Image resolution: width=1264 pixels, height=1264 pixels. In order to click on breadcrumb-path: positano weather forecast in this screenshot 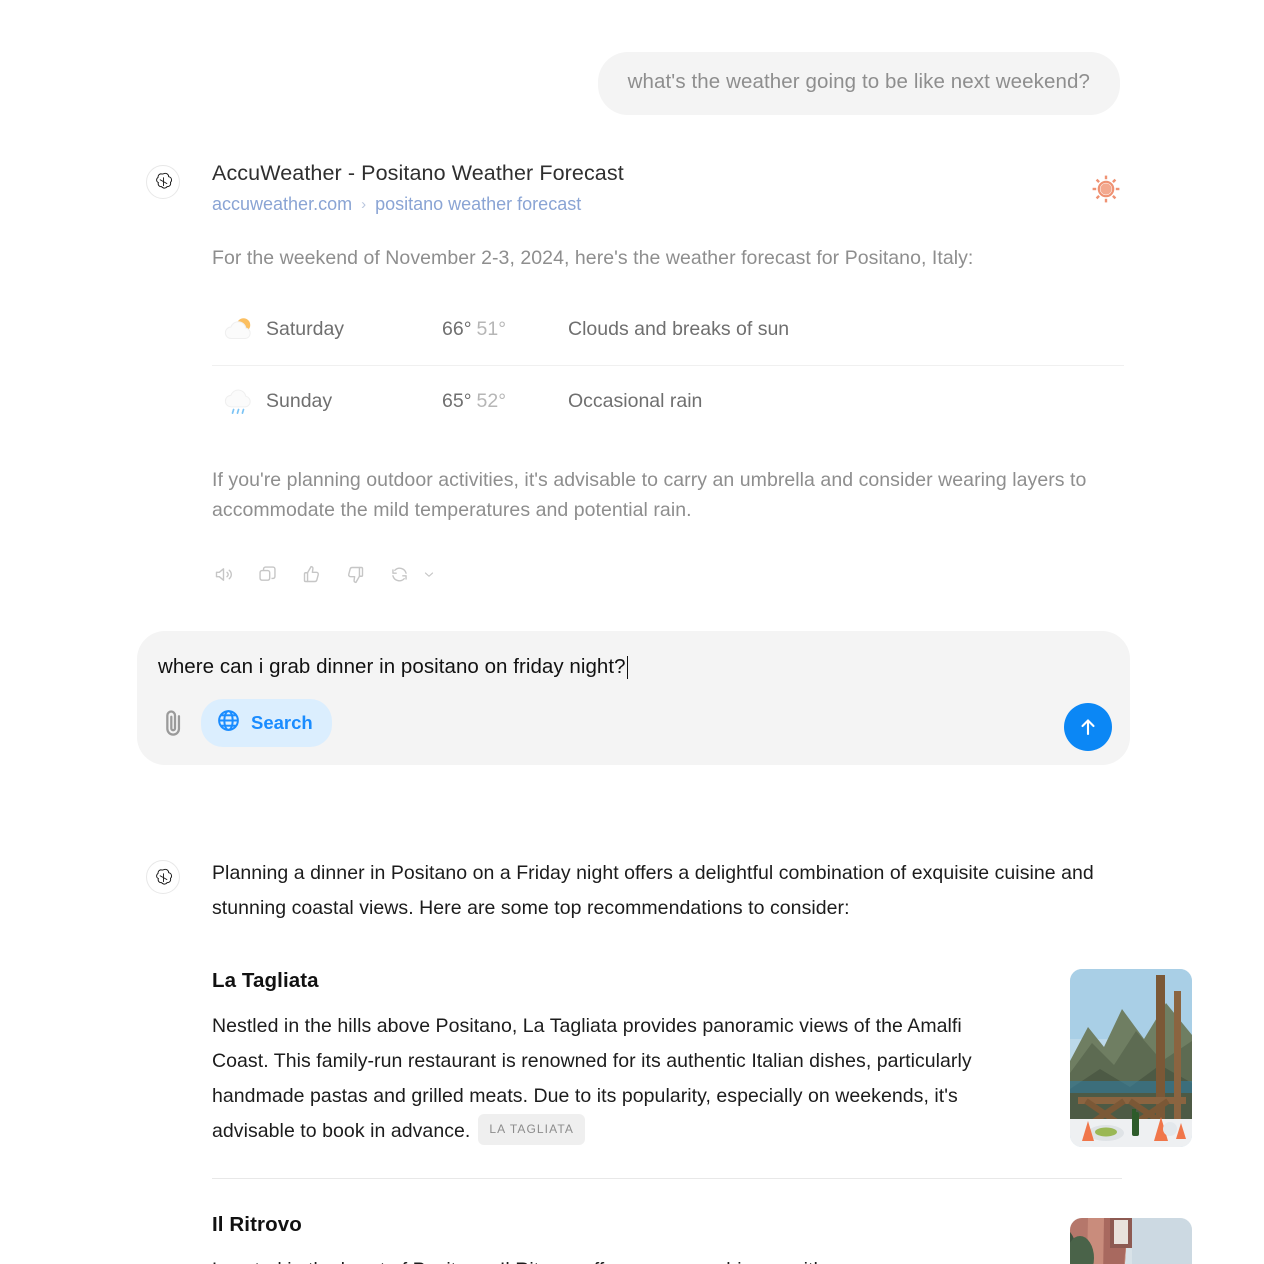, I will do `click(478, 204)`.